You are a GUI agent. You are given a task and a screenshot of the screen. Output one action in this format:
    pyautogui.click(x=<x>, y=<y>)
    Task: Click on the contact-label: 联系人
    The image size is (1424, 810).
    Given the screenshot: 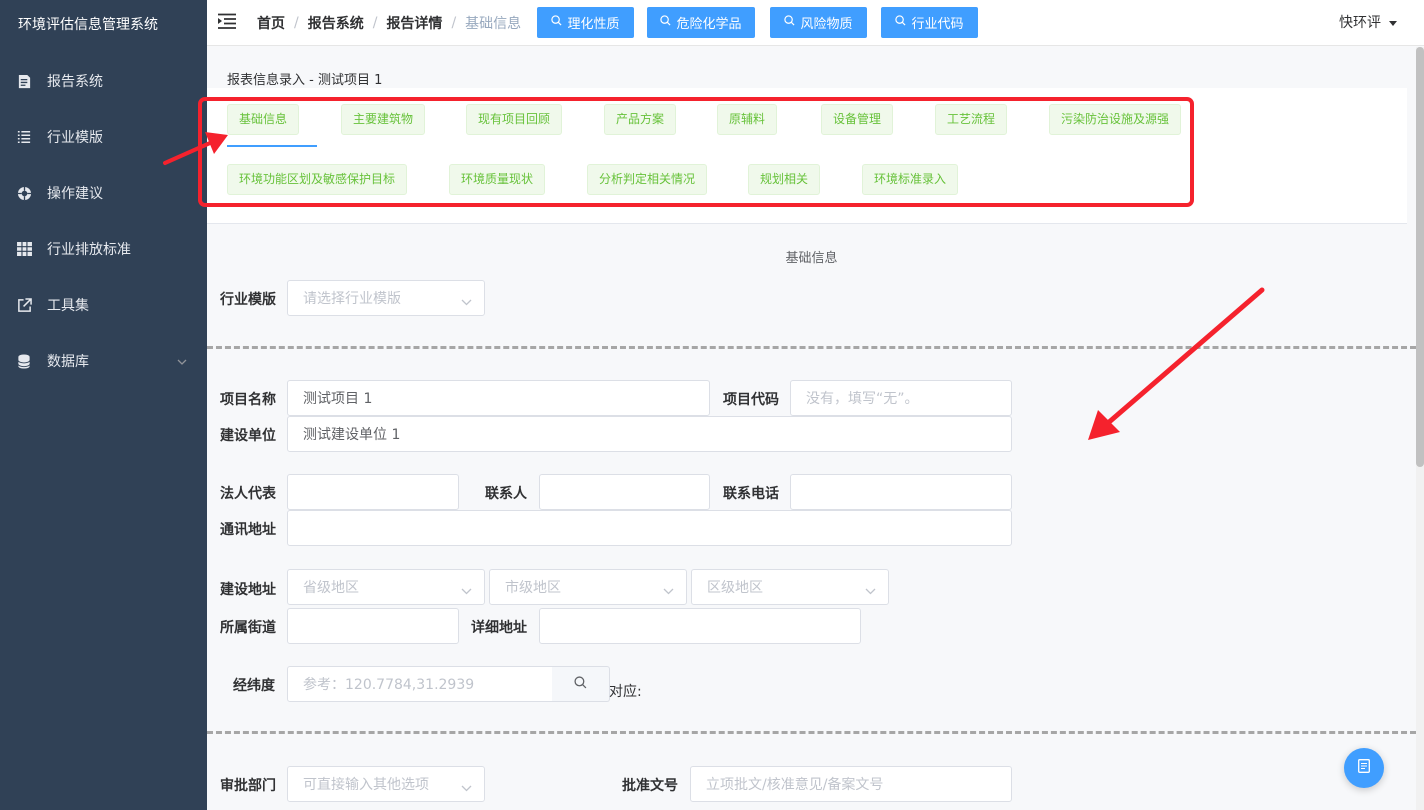 What is the action you would take?
    pyautogui.click(x=506, y=494)
    